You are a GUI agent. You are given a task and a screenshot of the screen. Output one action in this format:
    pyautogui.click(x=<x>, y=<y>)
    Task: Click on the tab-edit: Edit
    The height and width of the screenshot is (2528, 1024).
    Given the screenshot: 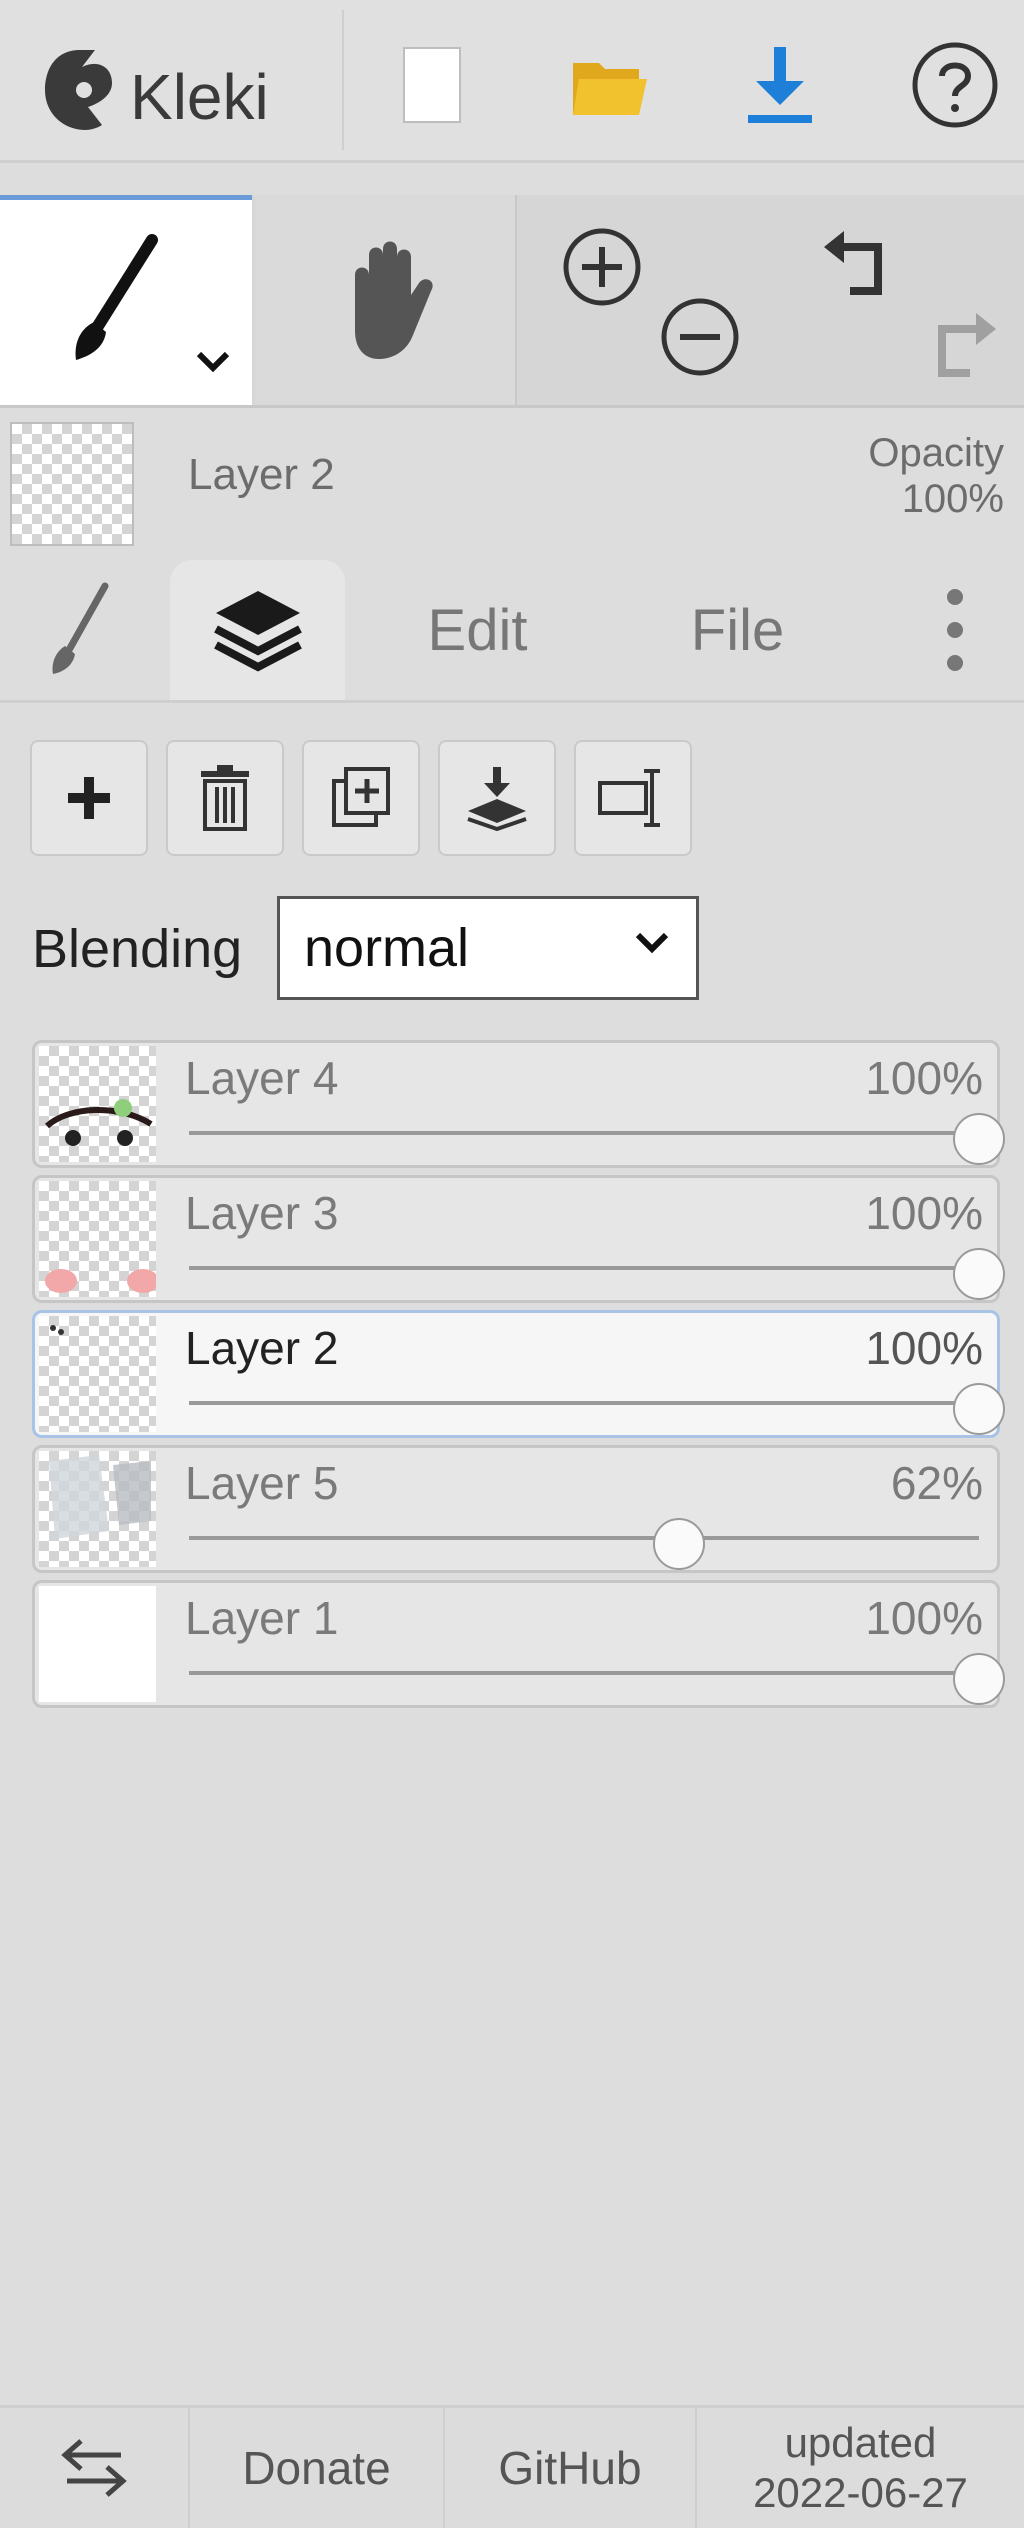 What is the action you would take?
    pyautogui.click(x=477, y=630)
    